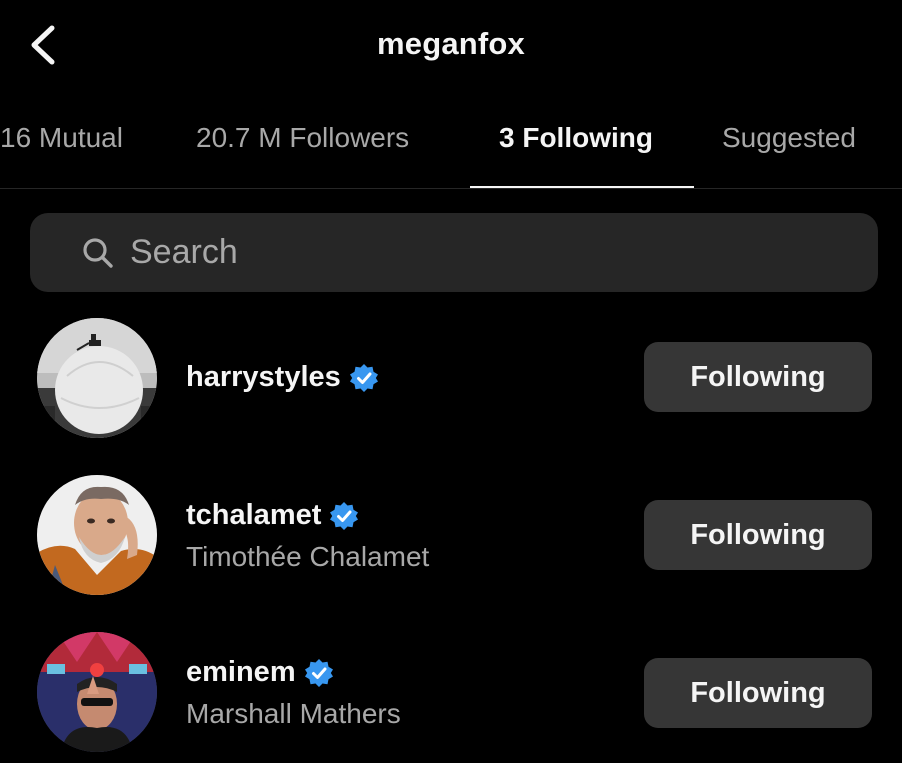 This screenshot has width=902, height=763. I want to click on search-bar, so click(454, 252).